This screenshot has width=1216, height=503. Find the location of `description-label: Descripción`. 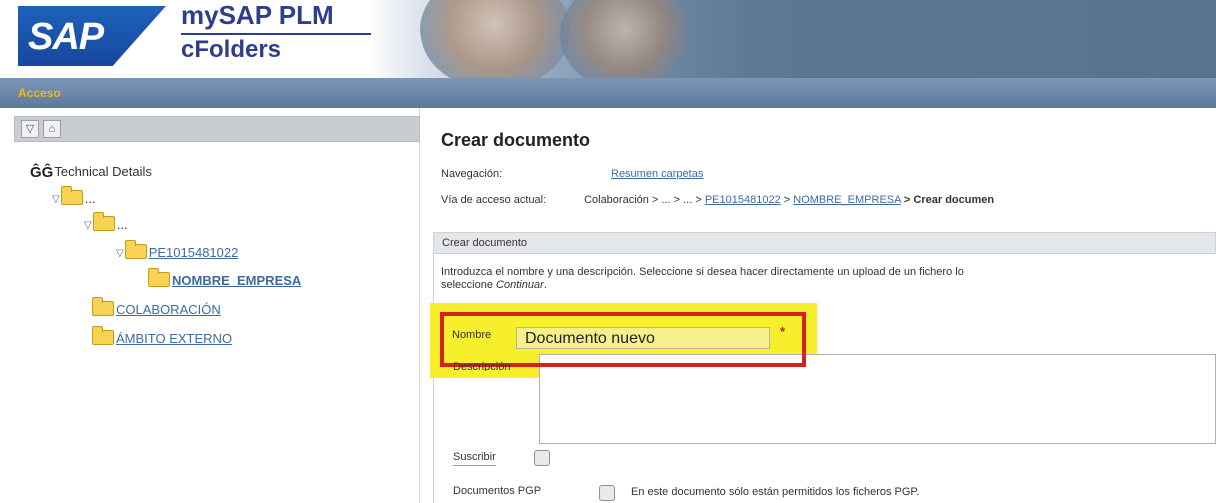

description-label: Descripción is located at coordinates (482, 366).